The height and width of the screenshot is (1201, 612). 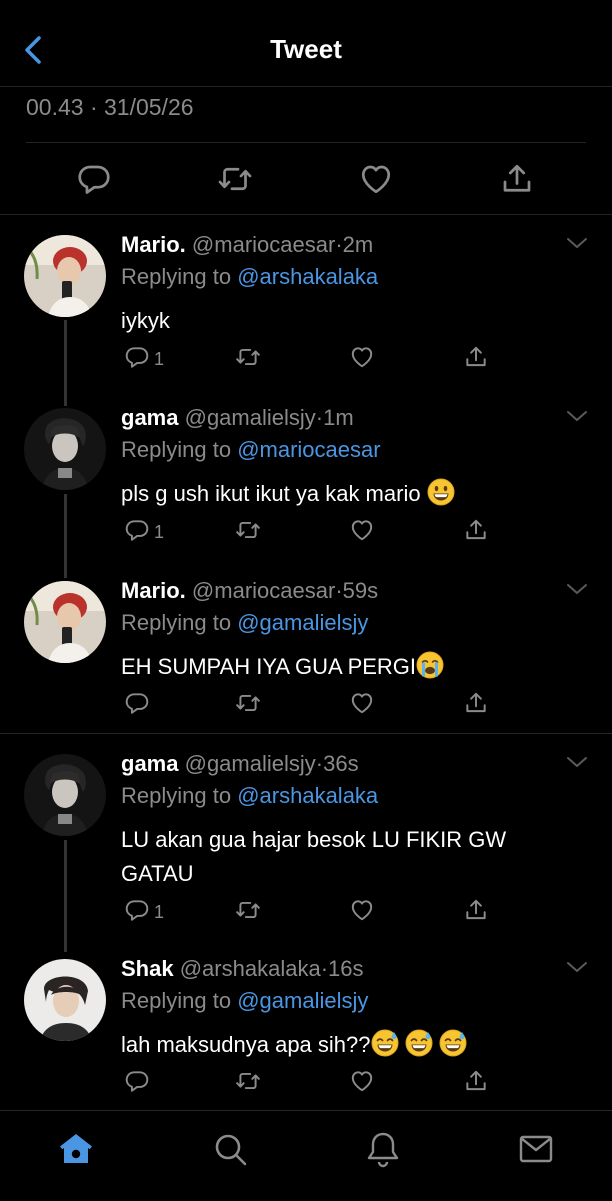 I want to click on mail-icon, so click(x=536, y=1149).